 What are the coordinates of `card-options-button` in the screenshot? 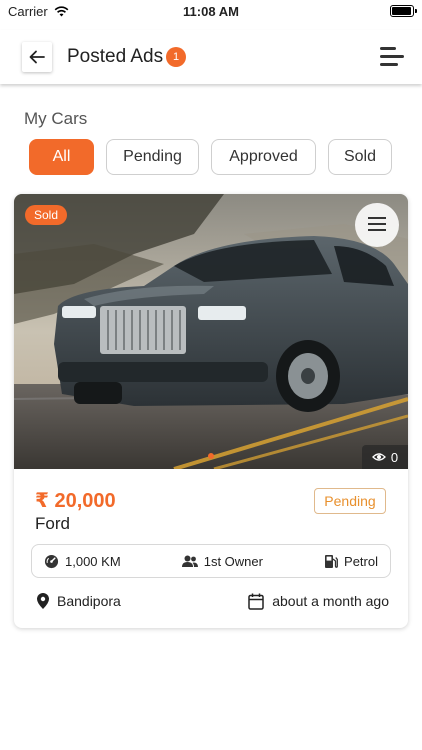 It's located at (377, 225).